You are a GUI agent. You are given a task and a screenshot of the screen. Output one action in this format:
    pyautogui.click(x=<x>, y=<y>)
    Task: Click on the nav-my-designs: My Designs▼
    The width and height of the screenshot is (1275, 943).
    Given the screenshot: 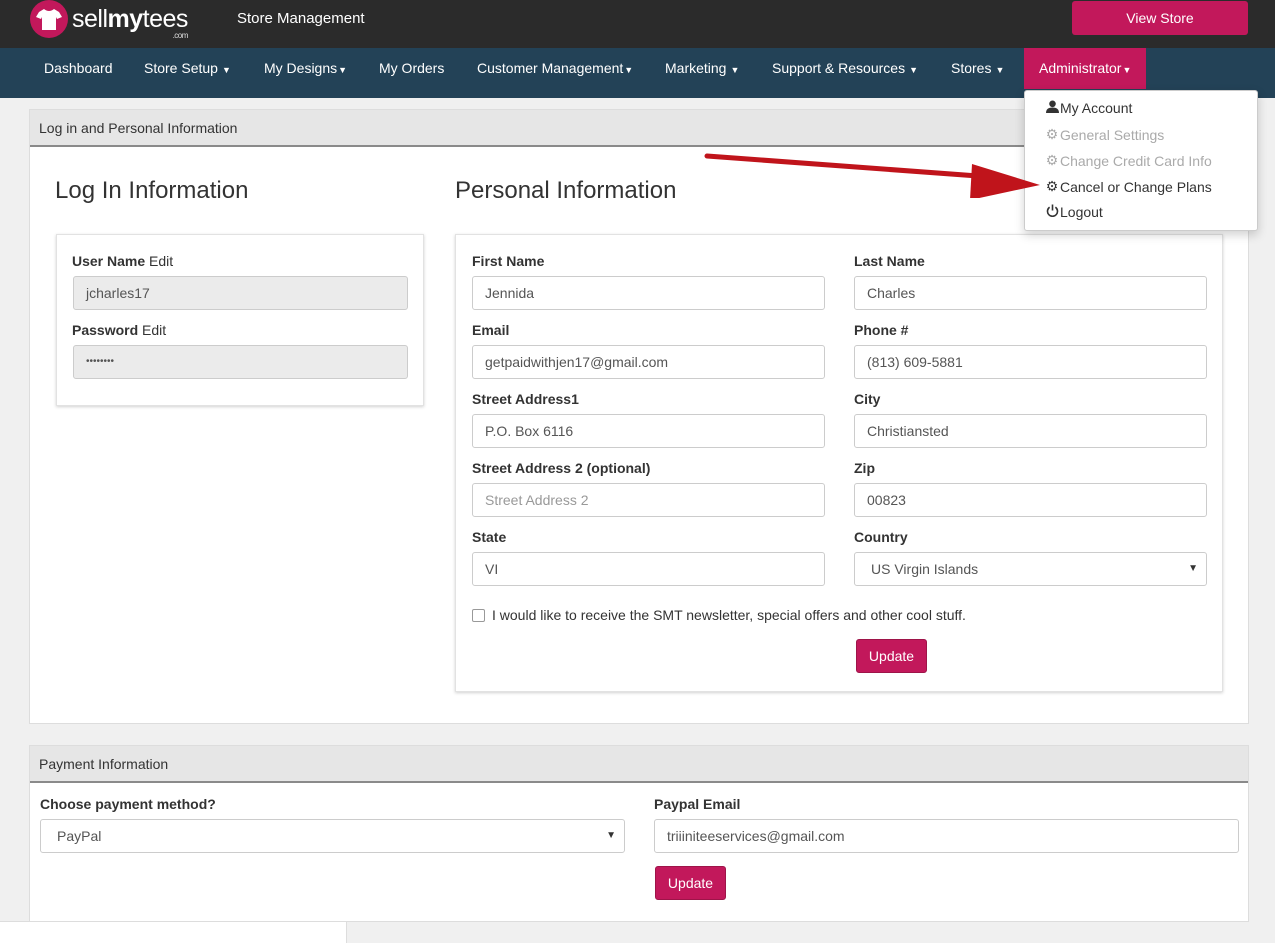 What is the action you would take?
    pyautogui.click(x=305, y=68)
    